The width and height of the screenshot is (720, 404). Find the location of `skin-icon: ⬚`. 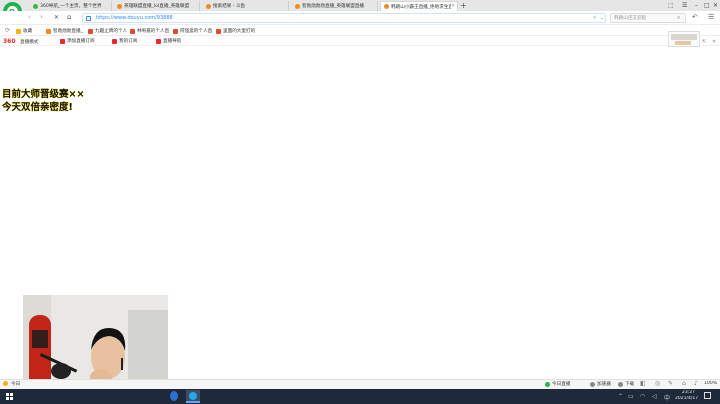

skin-icon: ⬚ is located at coordinates (671, 5).